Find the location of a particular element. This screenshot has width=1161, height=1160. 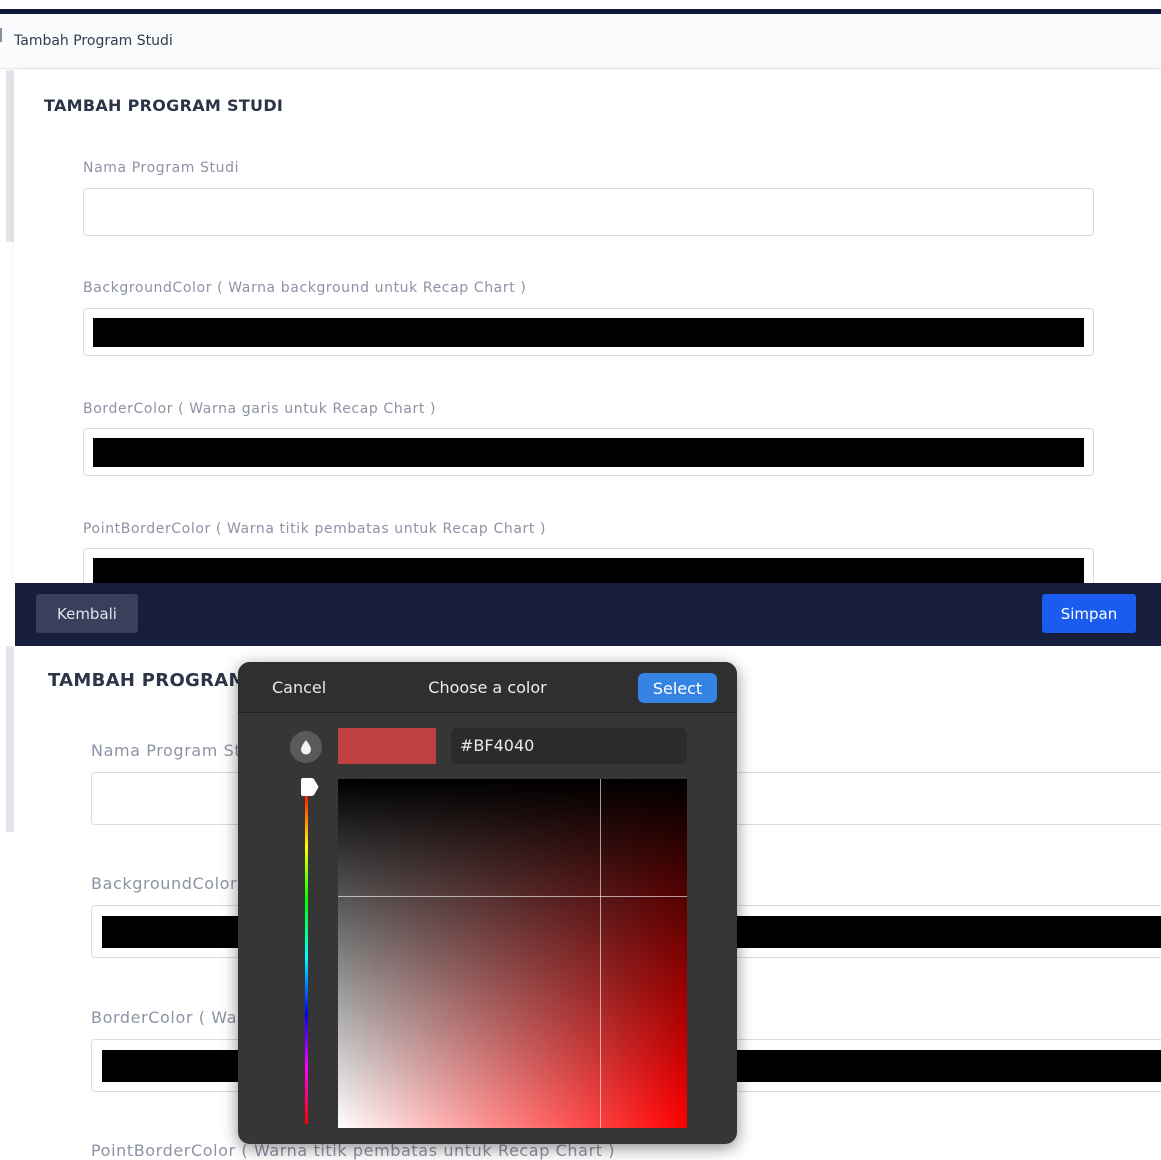

border-color-swatch is located at coordinates (588, 452).